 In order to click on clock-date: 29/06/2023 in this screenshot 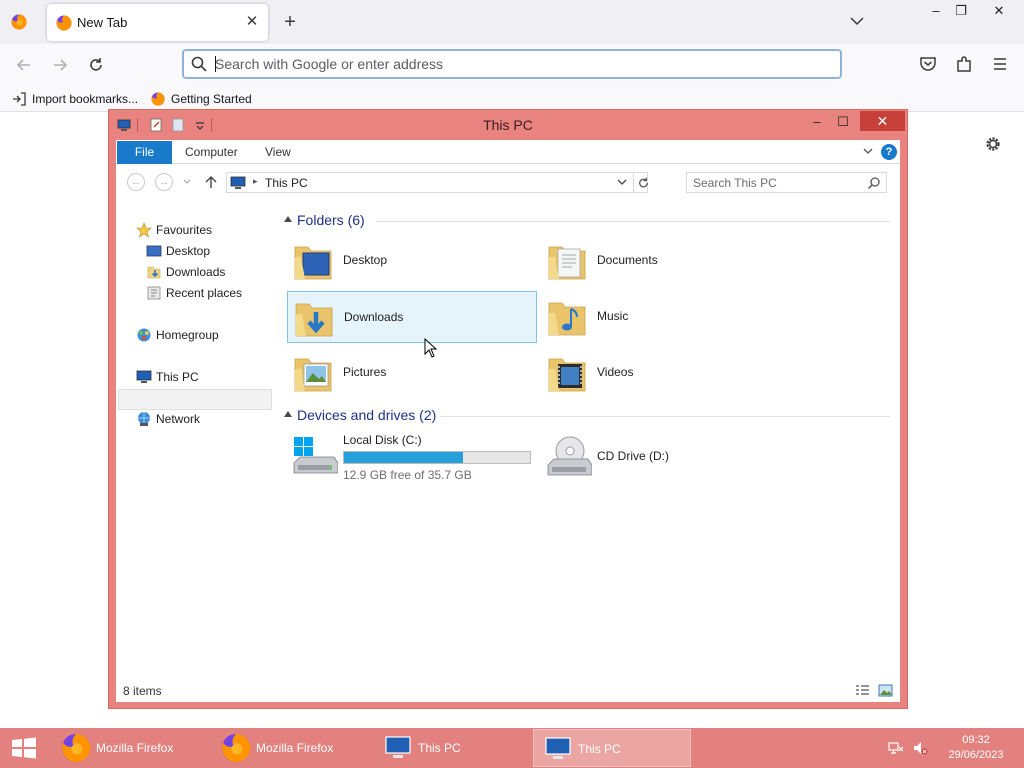, I will do `click(976, 755)`.